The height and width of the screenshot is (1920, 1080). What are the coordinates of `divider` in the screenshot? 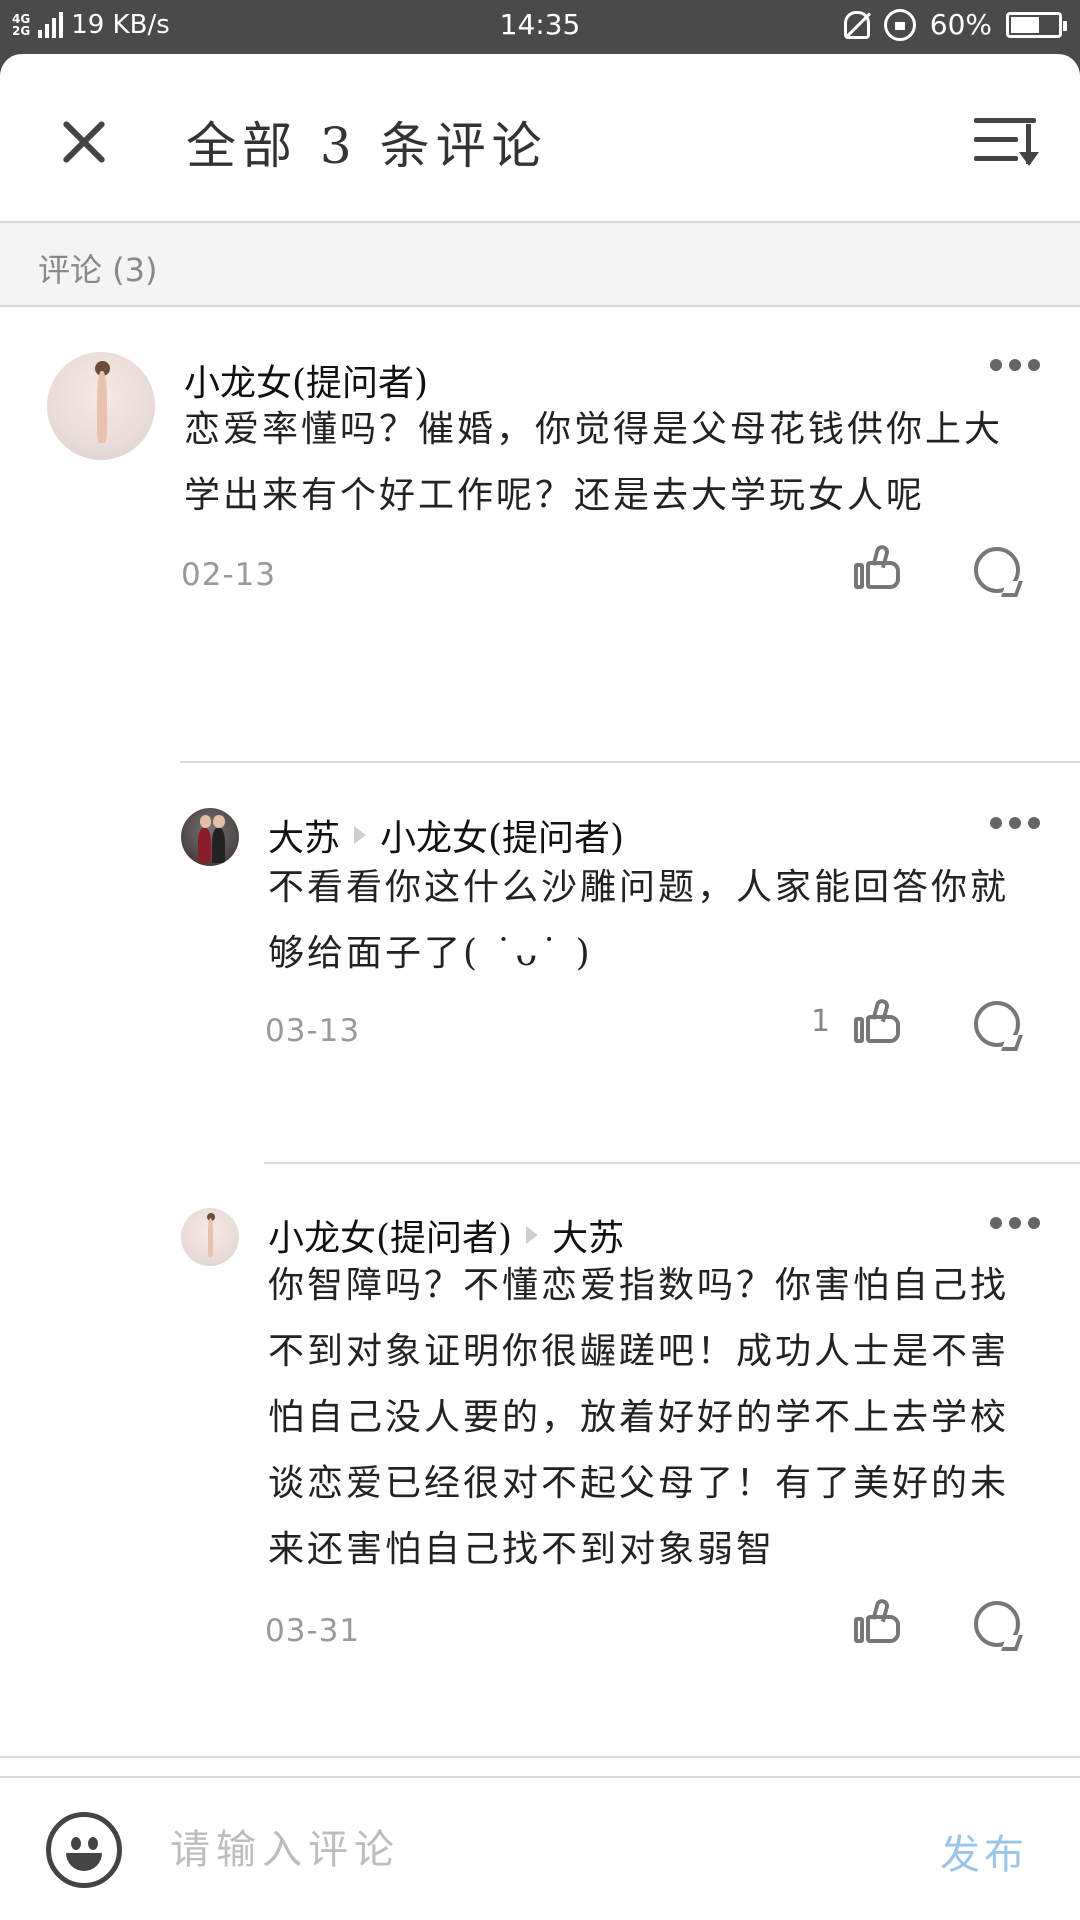 It's located at (540, 1757).